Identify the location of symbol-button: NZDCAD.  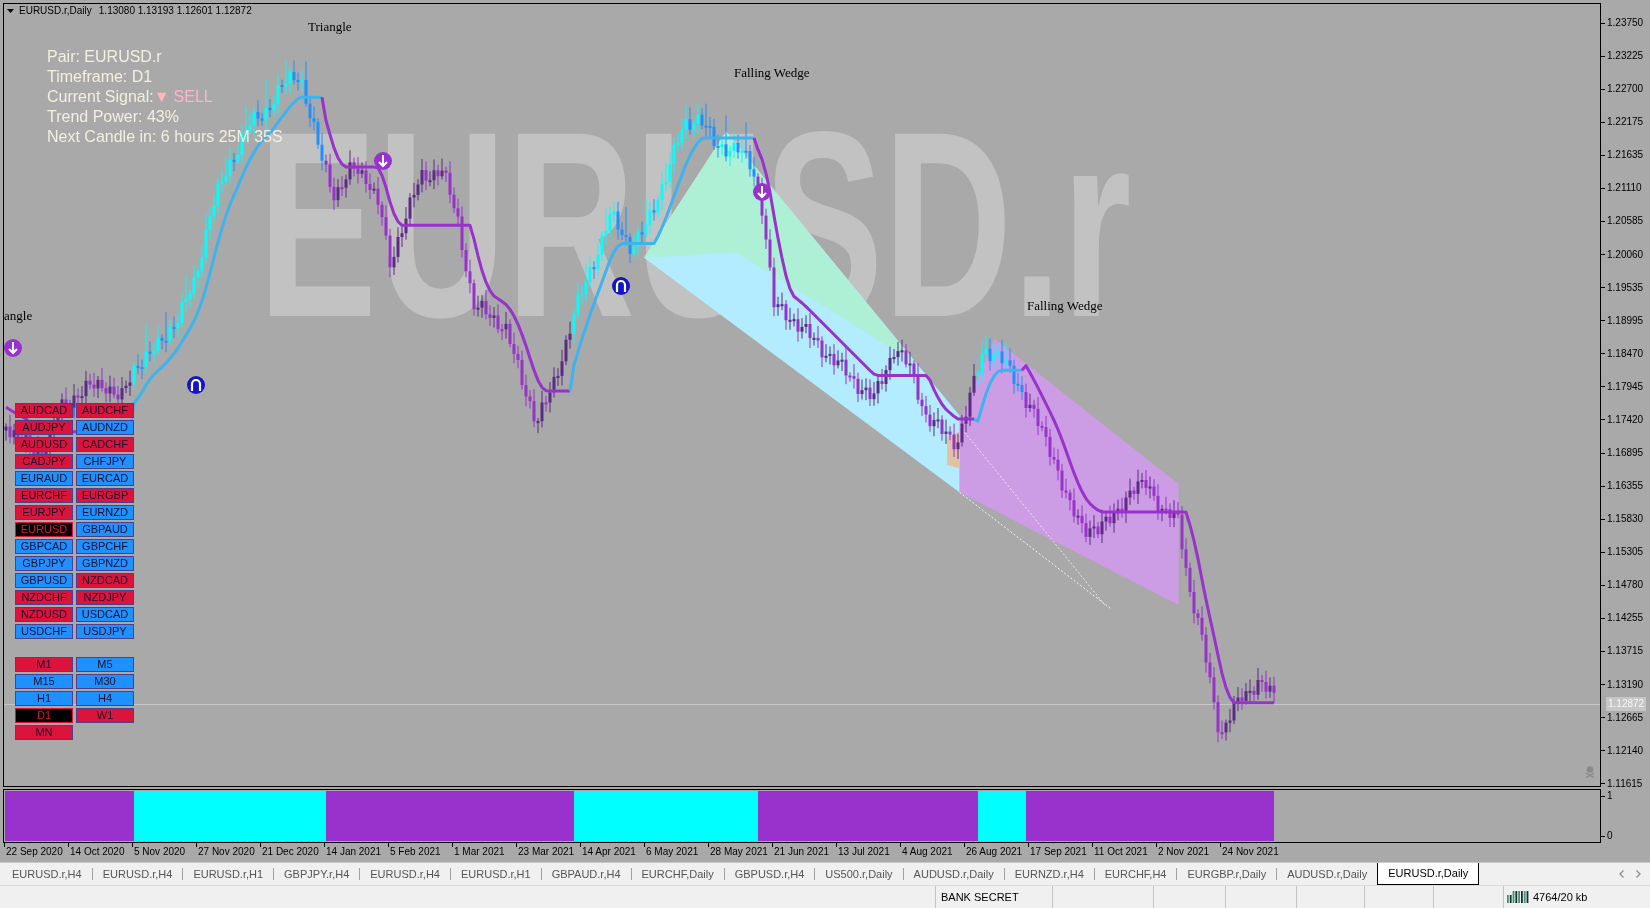
(105, 580).